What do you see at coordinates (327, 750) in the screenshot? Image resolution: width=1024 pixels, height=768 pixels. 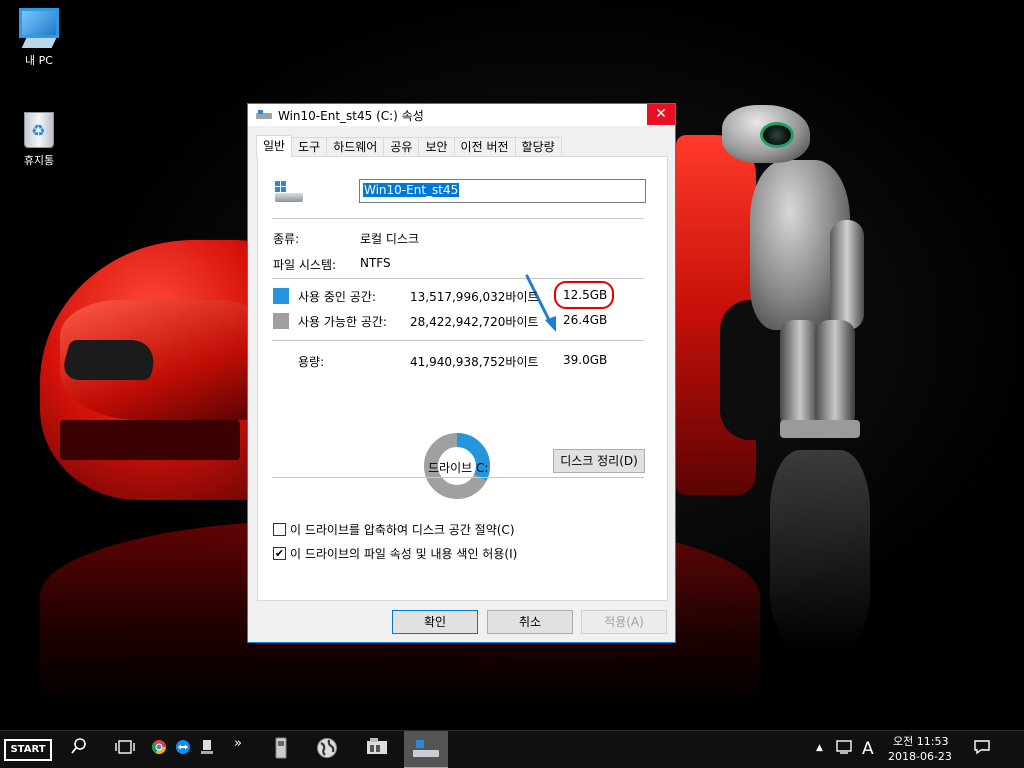 I see `globe-icon` at bounding box center [327, 750].